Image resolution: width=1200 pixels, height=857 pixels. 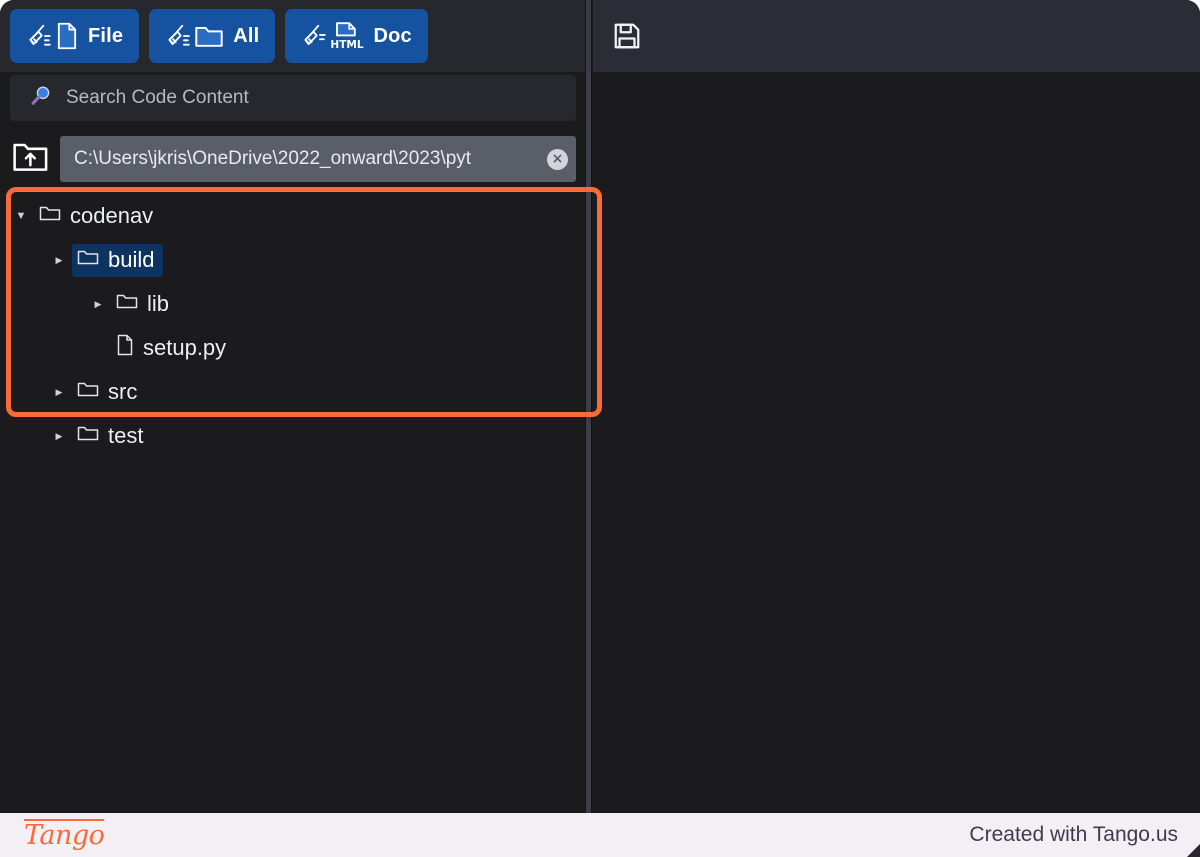 I want to click on tango-footer: Tango Created with Tango.us, so click(x=600, y=835).